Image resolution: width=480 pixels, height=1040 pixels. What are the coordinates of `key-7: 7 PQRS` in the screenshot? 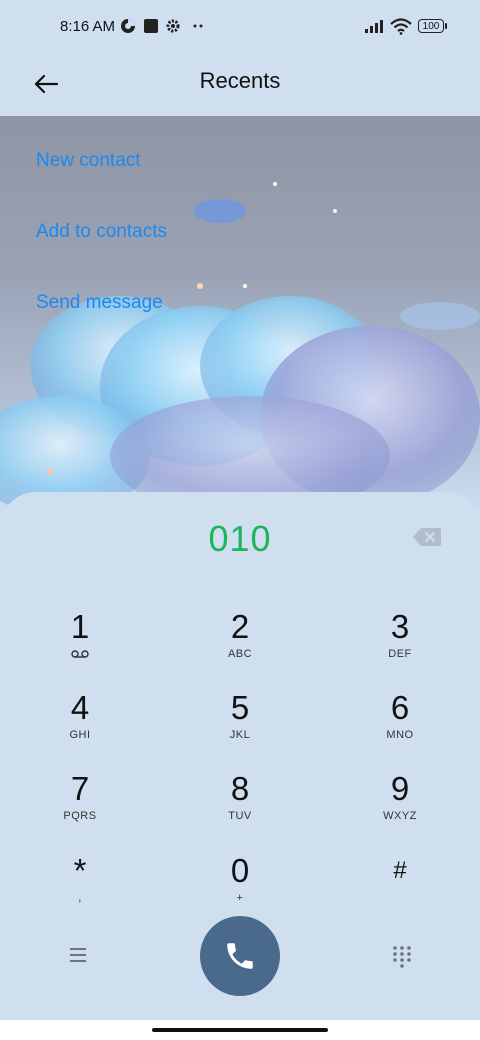 It's located at (80, 805).